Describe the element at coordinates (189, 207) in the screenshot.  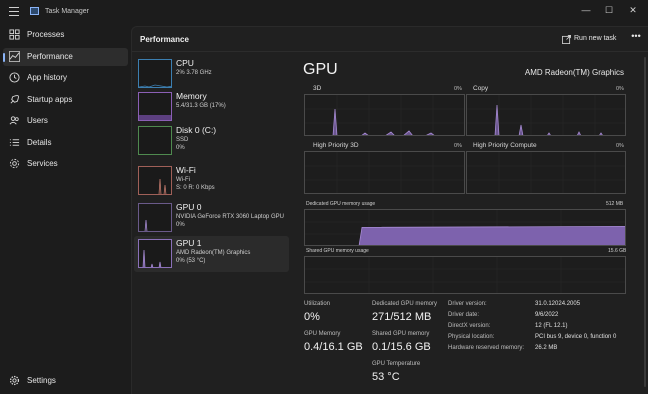
I see `resource-name: GPU 0` at that location.